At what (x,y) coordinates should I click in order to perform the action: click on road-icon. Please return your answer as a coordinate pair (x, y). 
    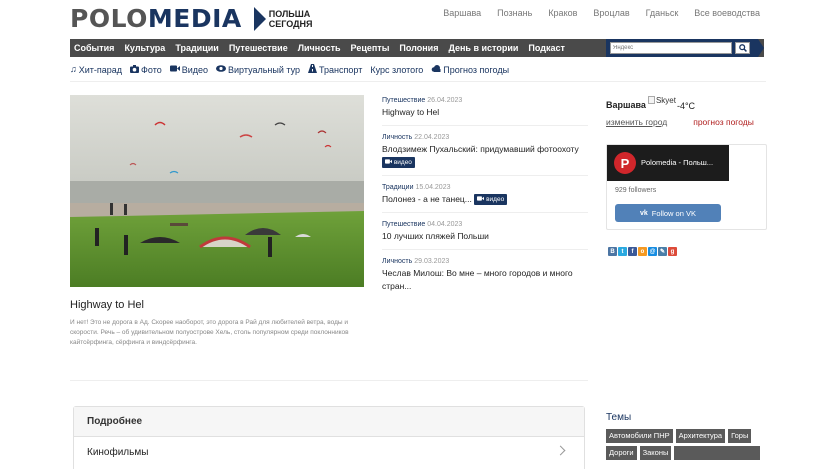
    Looking at the image, I should click on (313, 69).